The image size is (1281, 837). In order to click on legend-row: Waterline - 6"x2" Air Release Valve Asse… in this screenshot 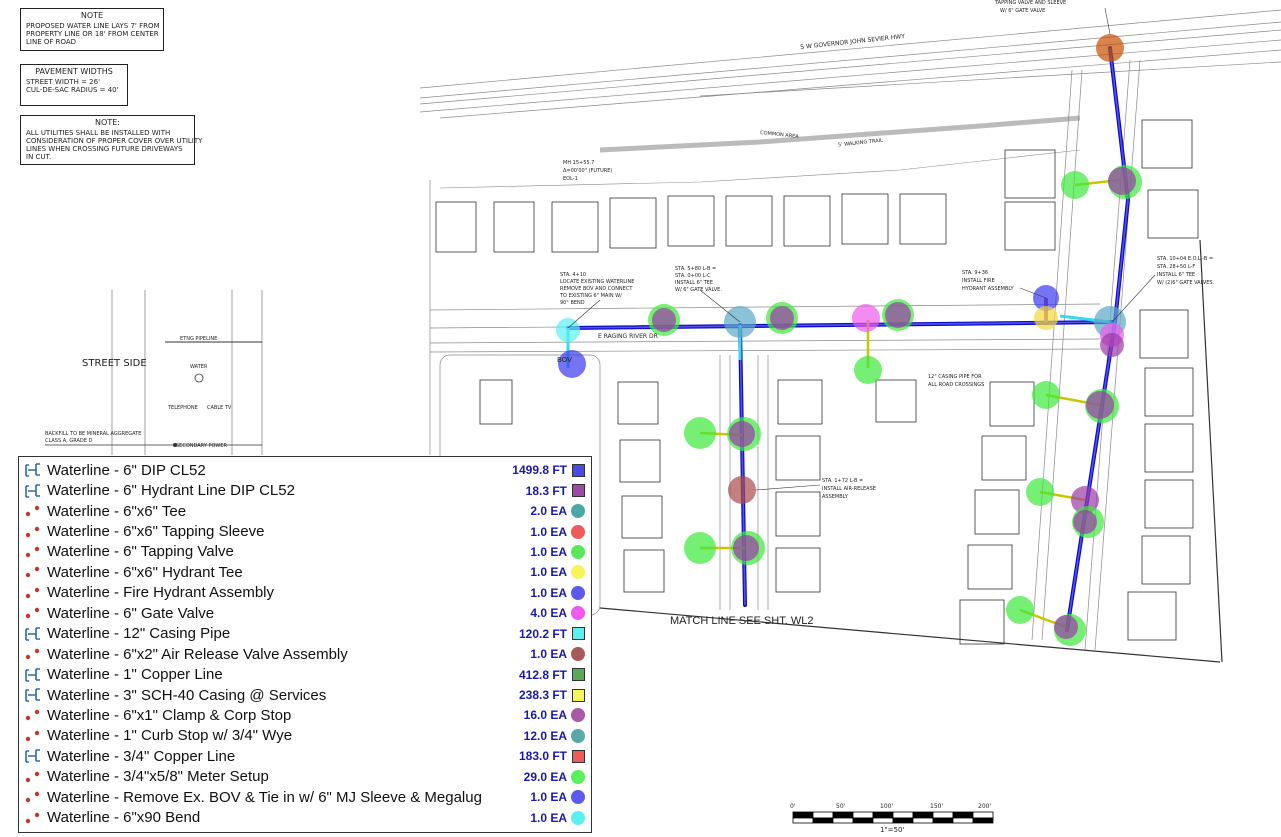, I will do `click(305, 654)`.